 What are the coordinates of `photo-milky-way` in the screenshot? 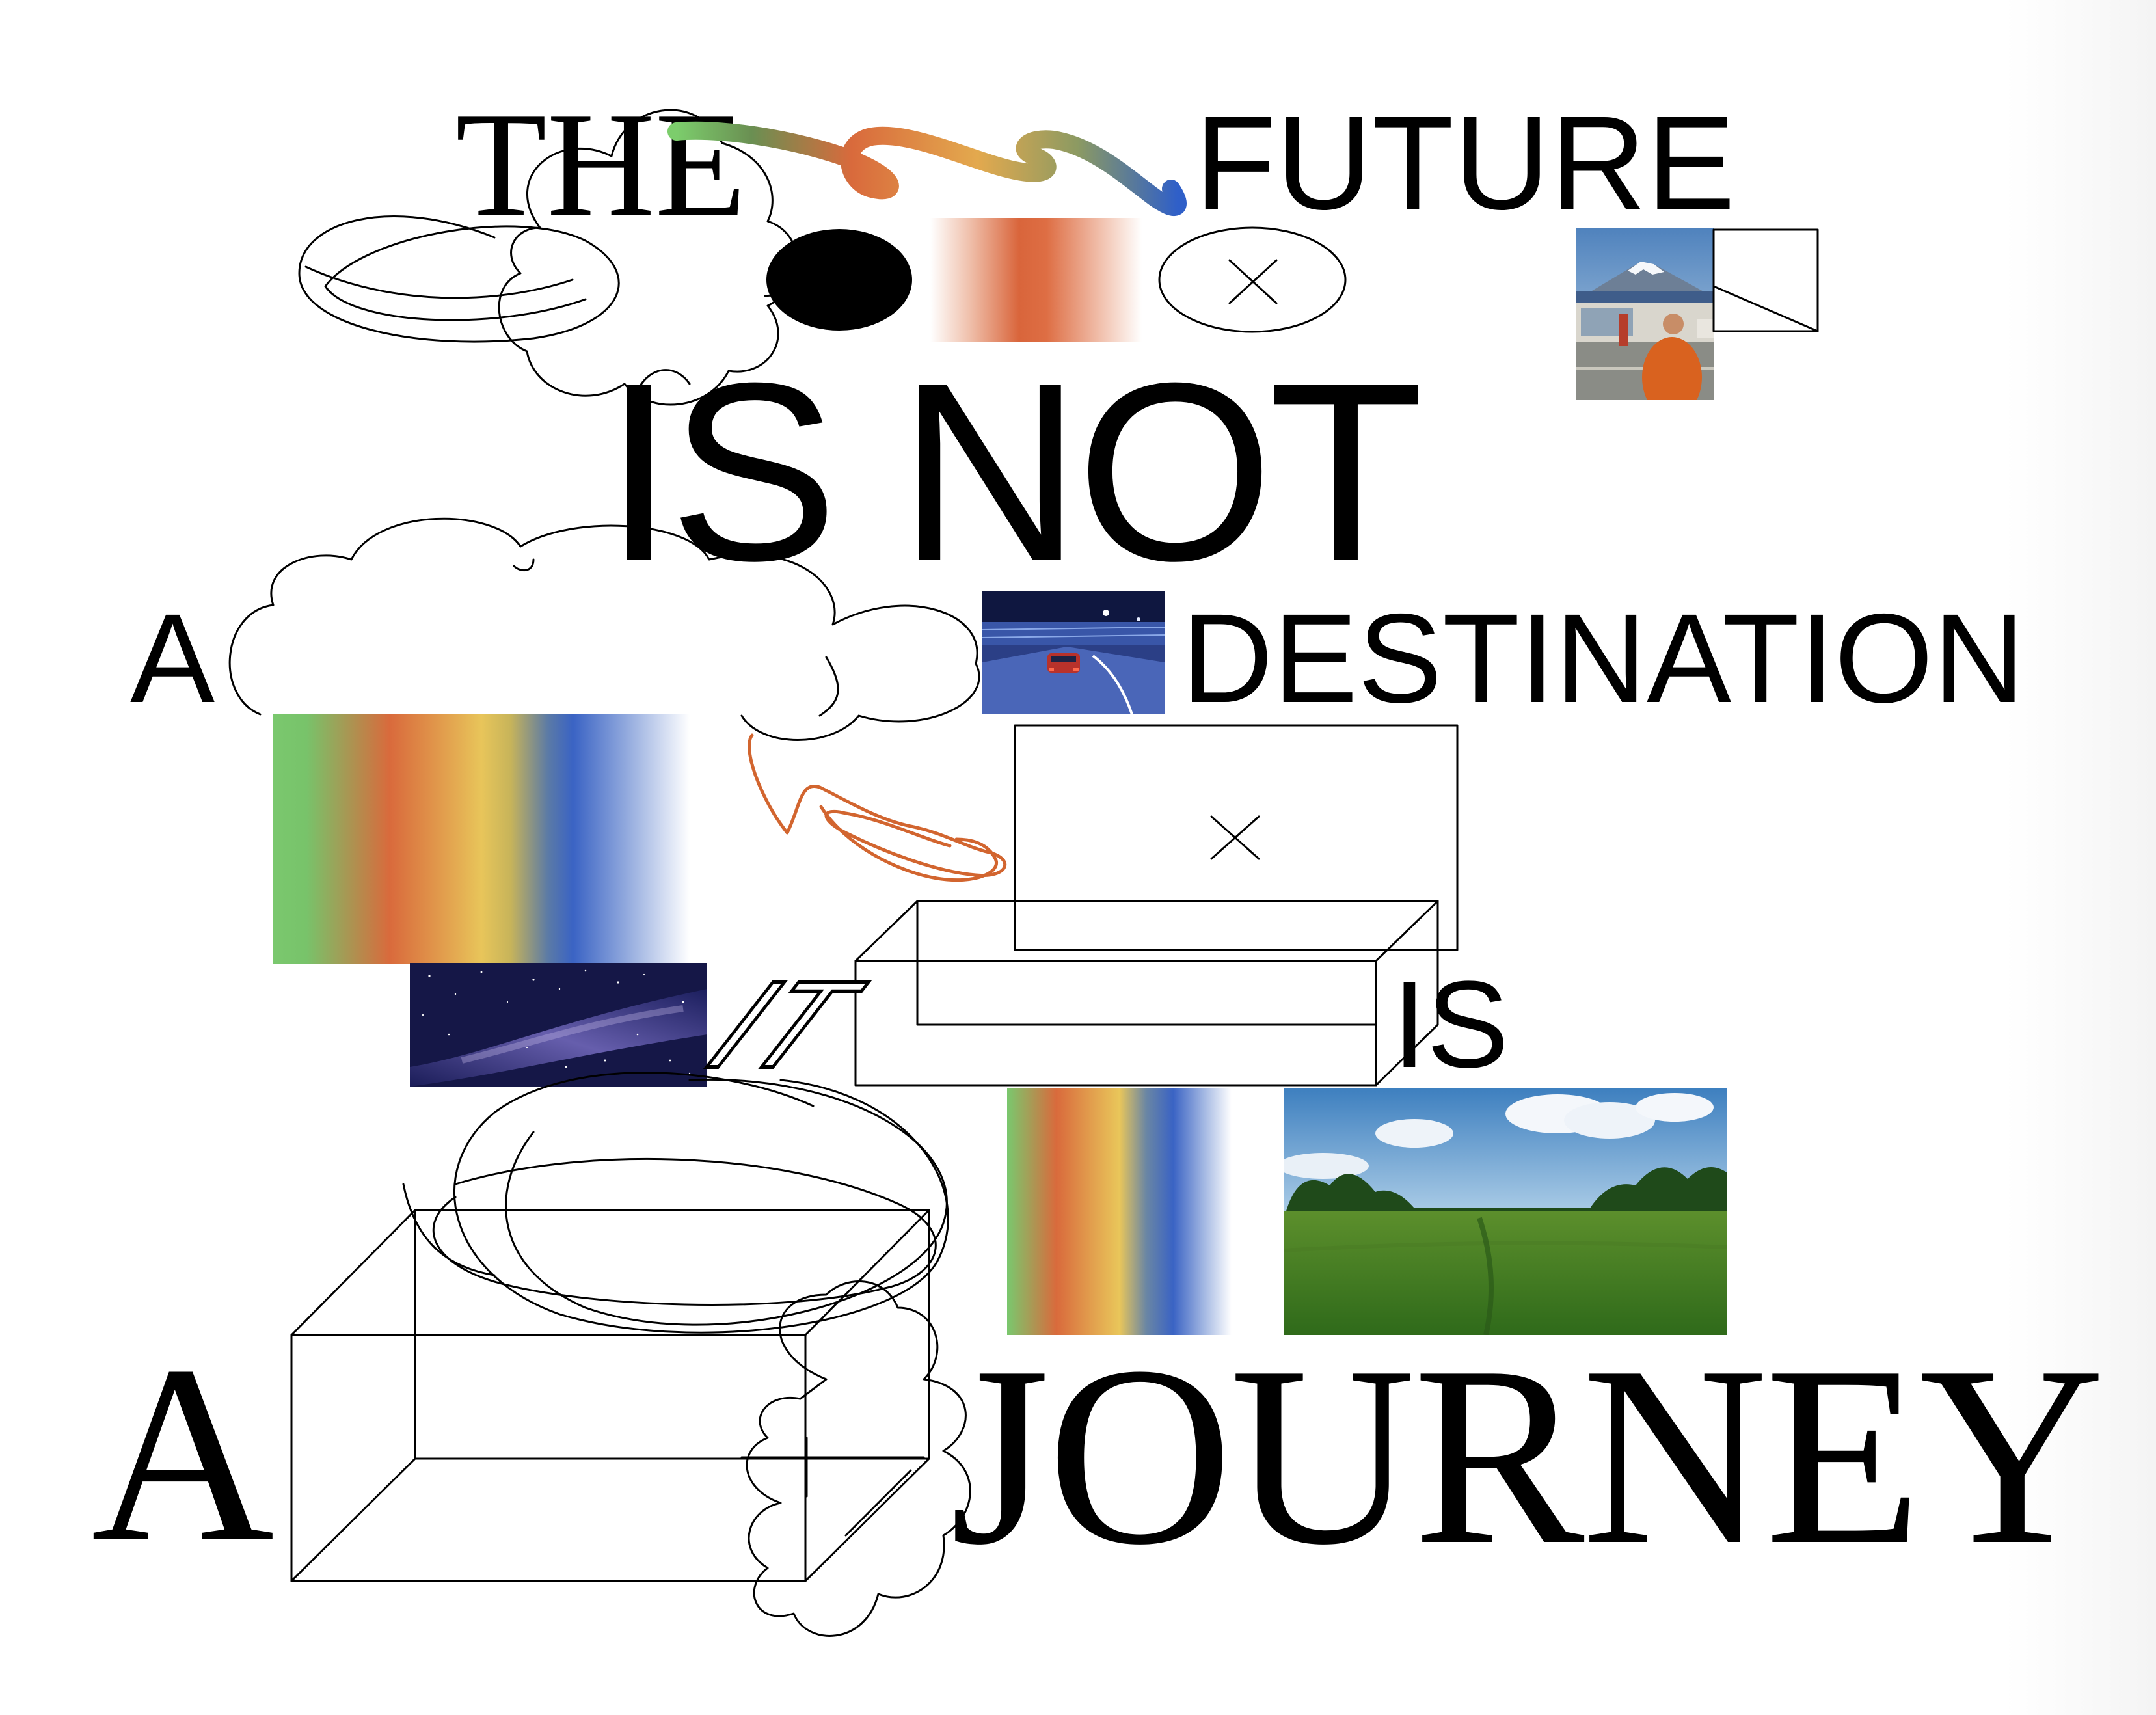 It's located at (558, 1025).